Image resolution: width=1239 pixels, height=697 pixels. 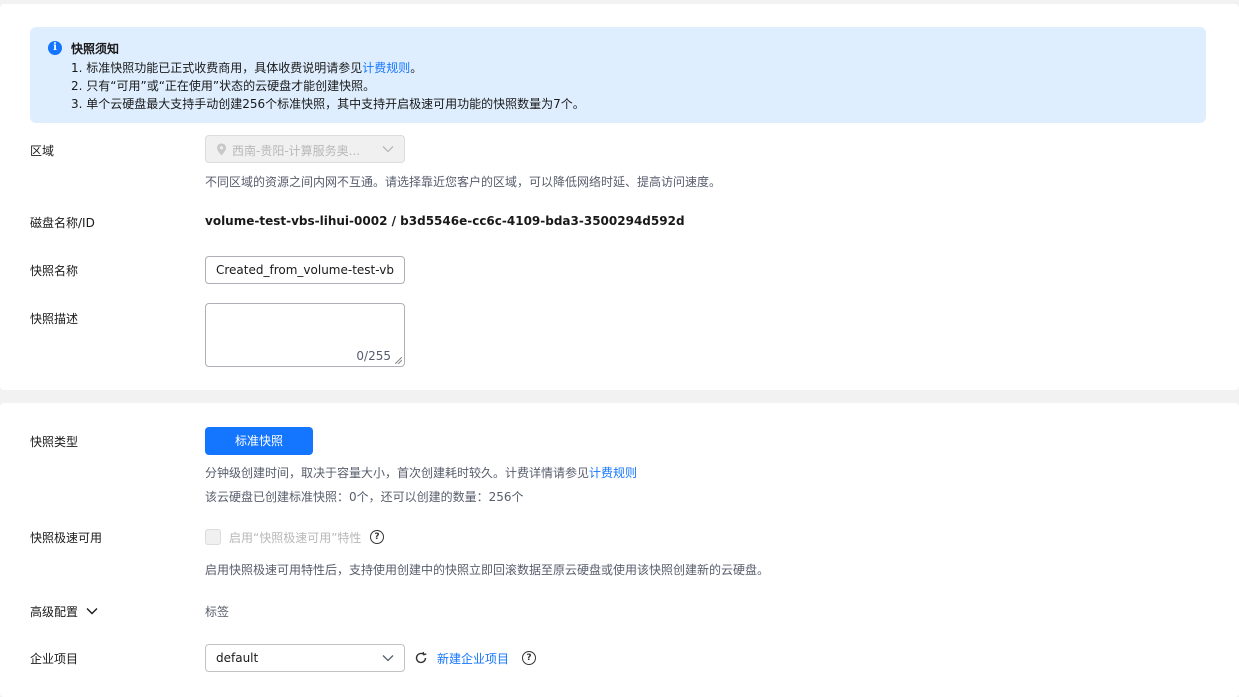 What do you see at coordinates (613, 473) in the screenshot?
I see `billing-details-link: 计费规则` at bounding box center [613, 473].